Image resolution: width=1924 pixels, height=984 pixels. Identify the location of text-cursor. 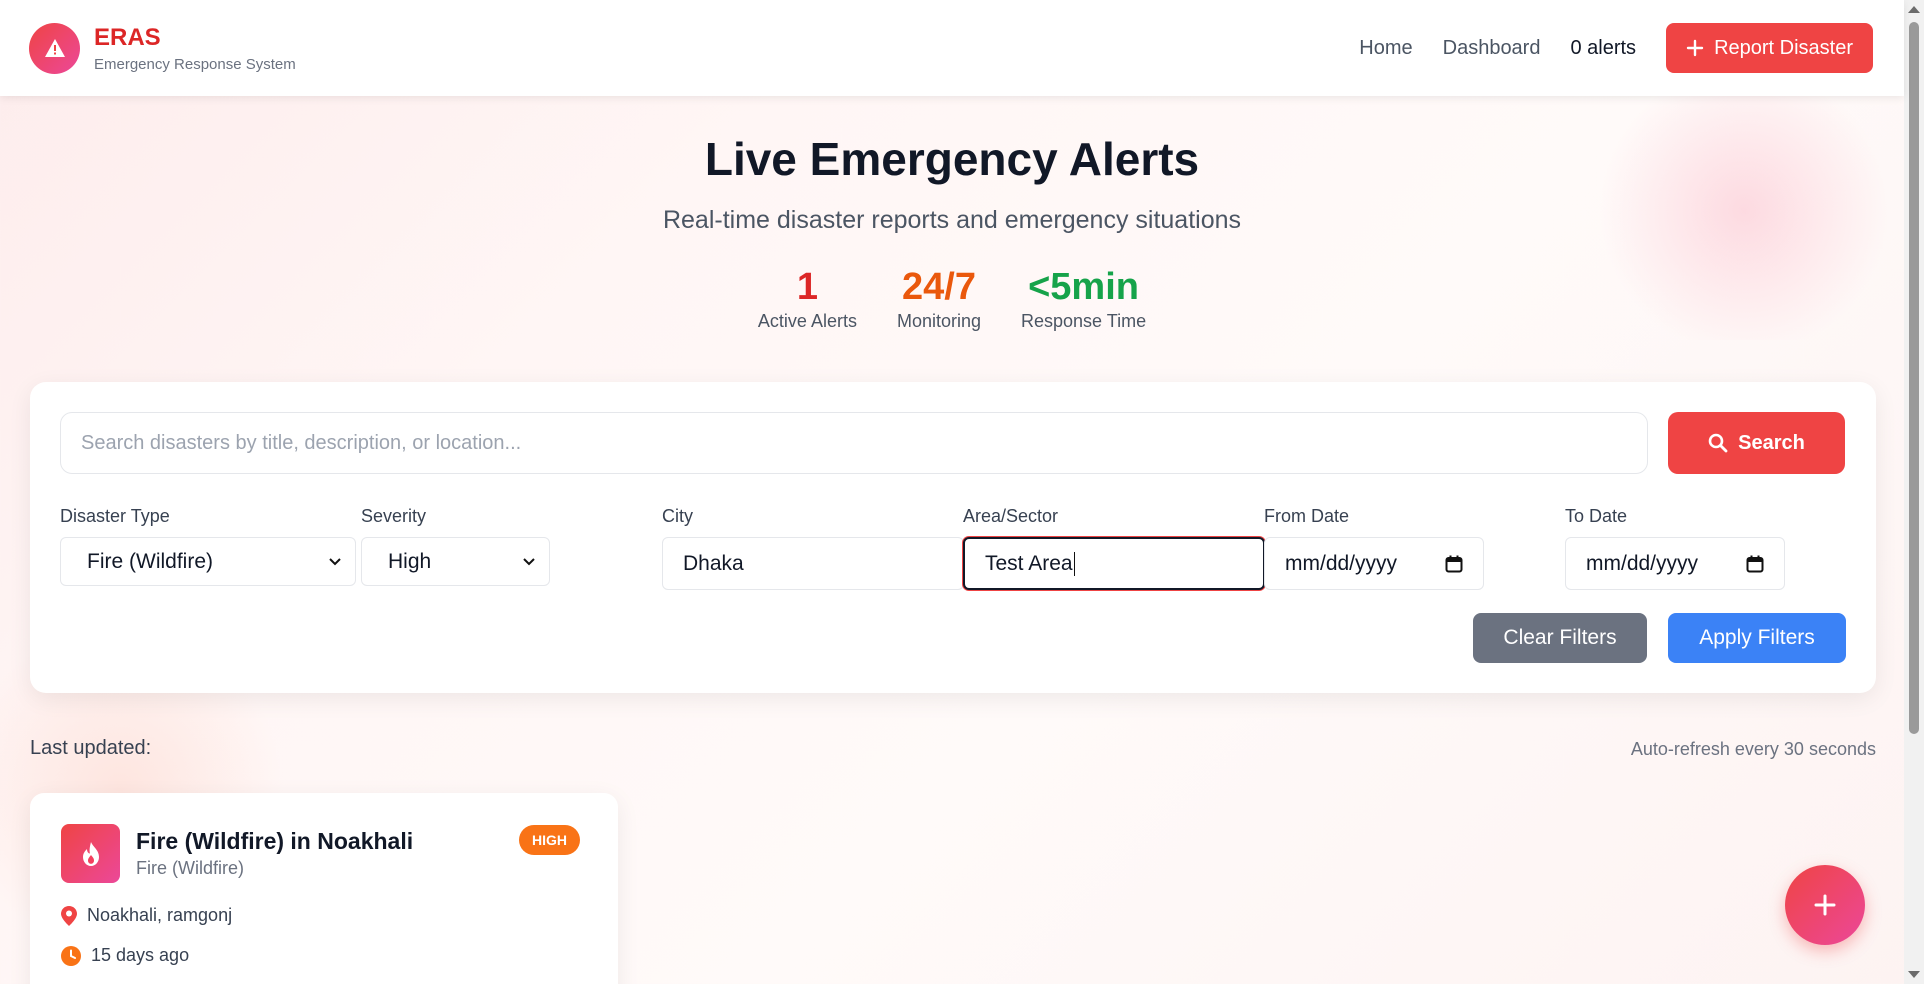
(1074, 563).